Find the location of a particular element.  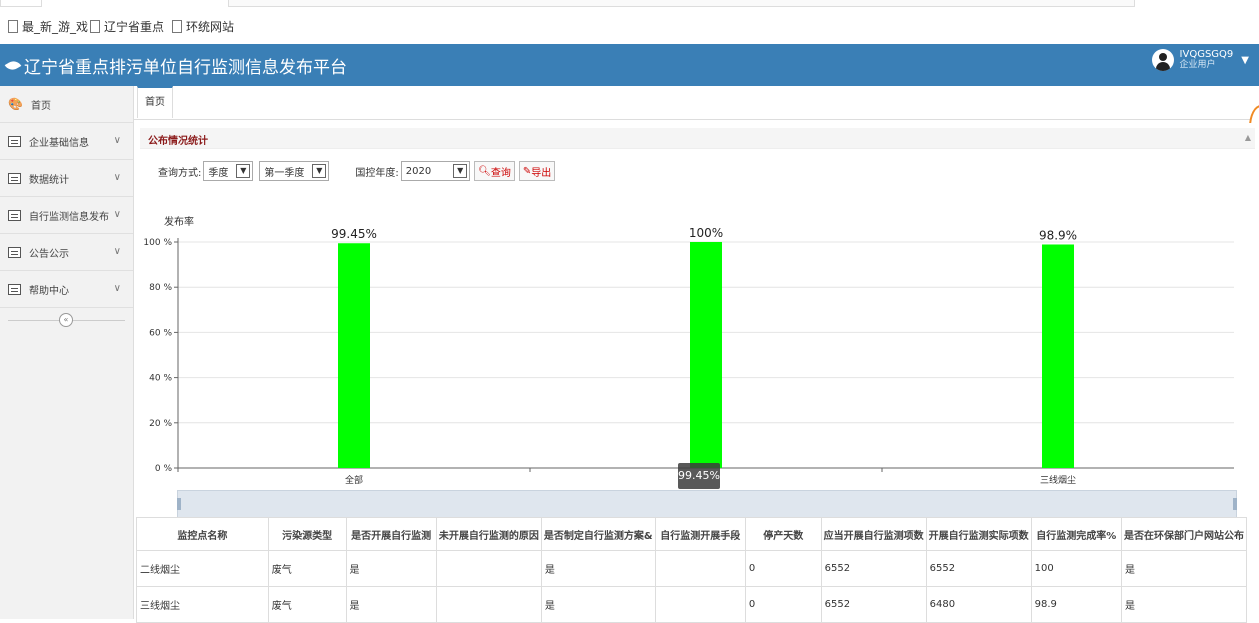

column-header: 是否制定自行监测方案& is located at coordinates (598, 534).